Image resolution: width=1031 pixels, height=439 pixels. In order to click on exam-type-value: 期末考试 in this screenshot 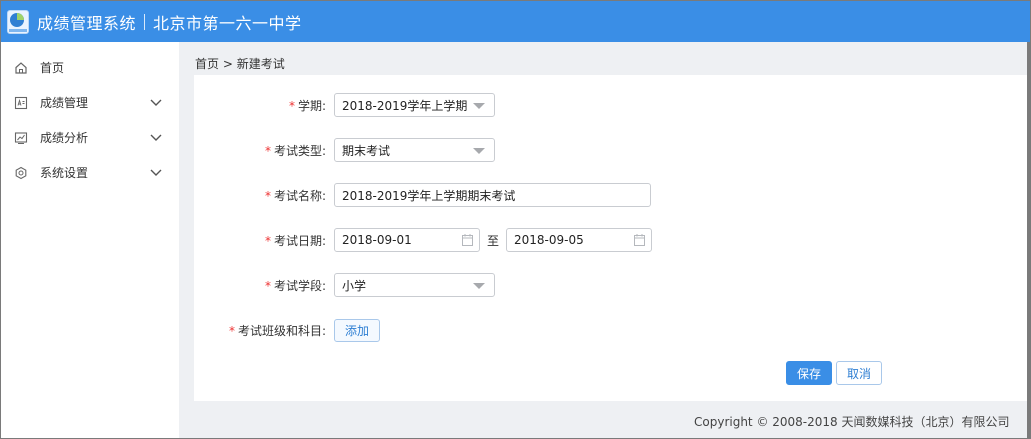, I will do `click(366, 150)`.